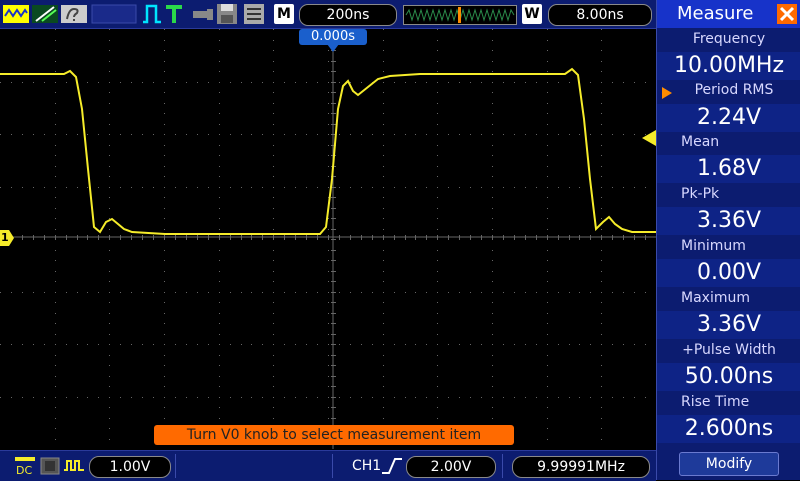 Image resolution: width=800 pixels, height=481 pixels. Describe the element at coordinates (333, 48) in the screenshot. I see `trigger-position-arrow-icon` at that location.